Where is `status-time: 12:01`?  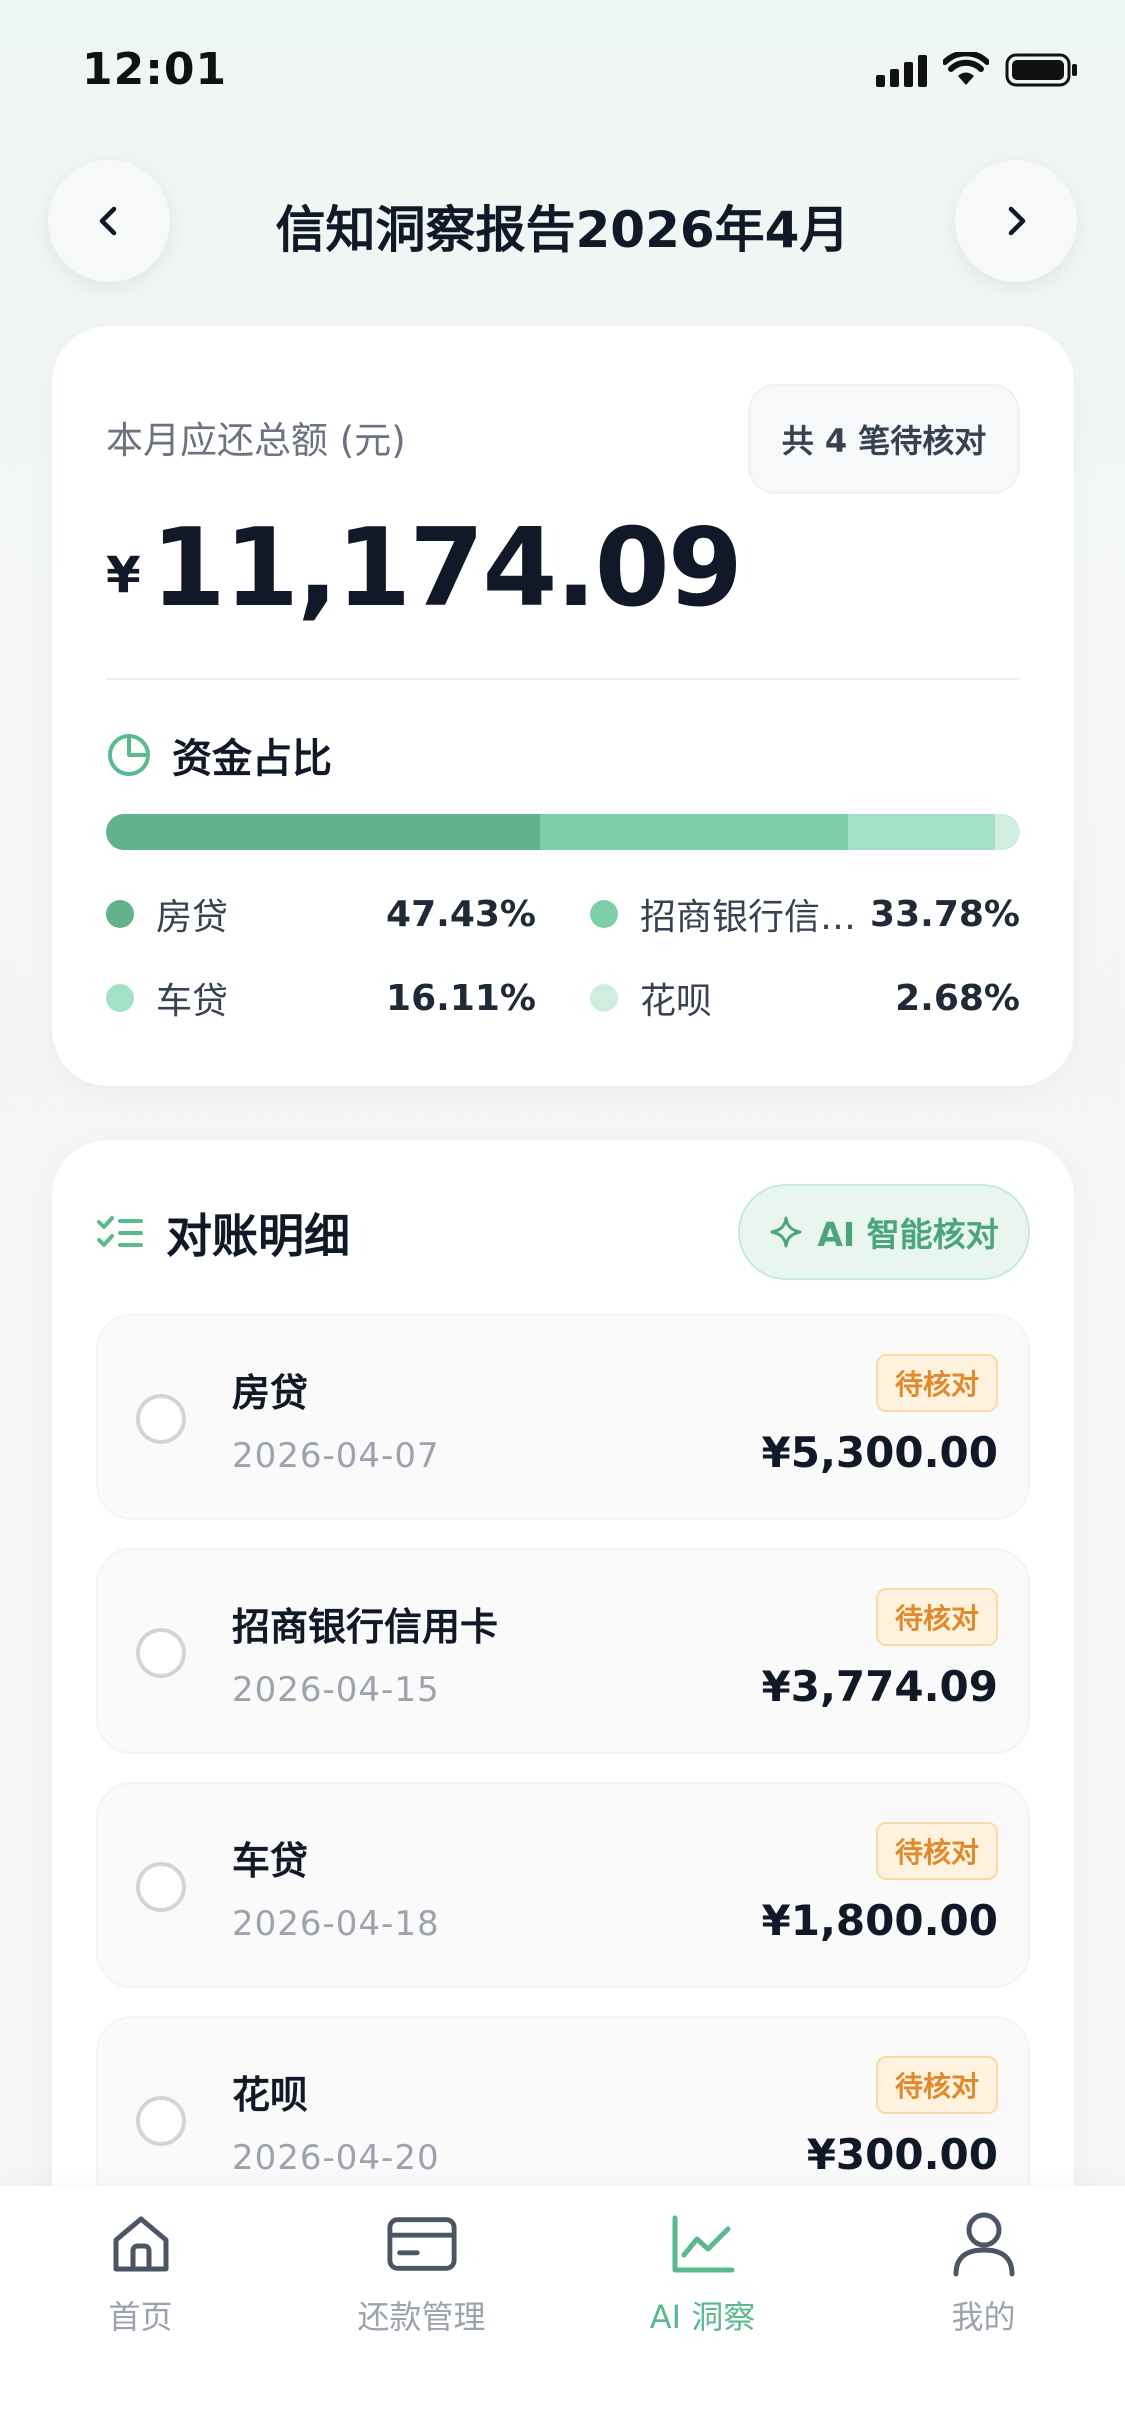
status-time: 12:01 is located at coordinates (155, 69).